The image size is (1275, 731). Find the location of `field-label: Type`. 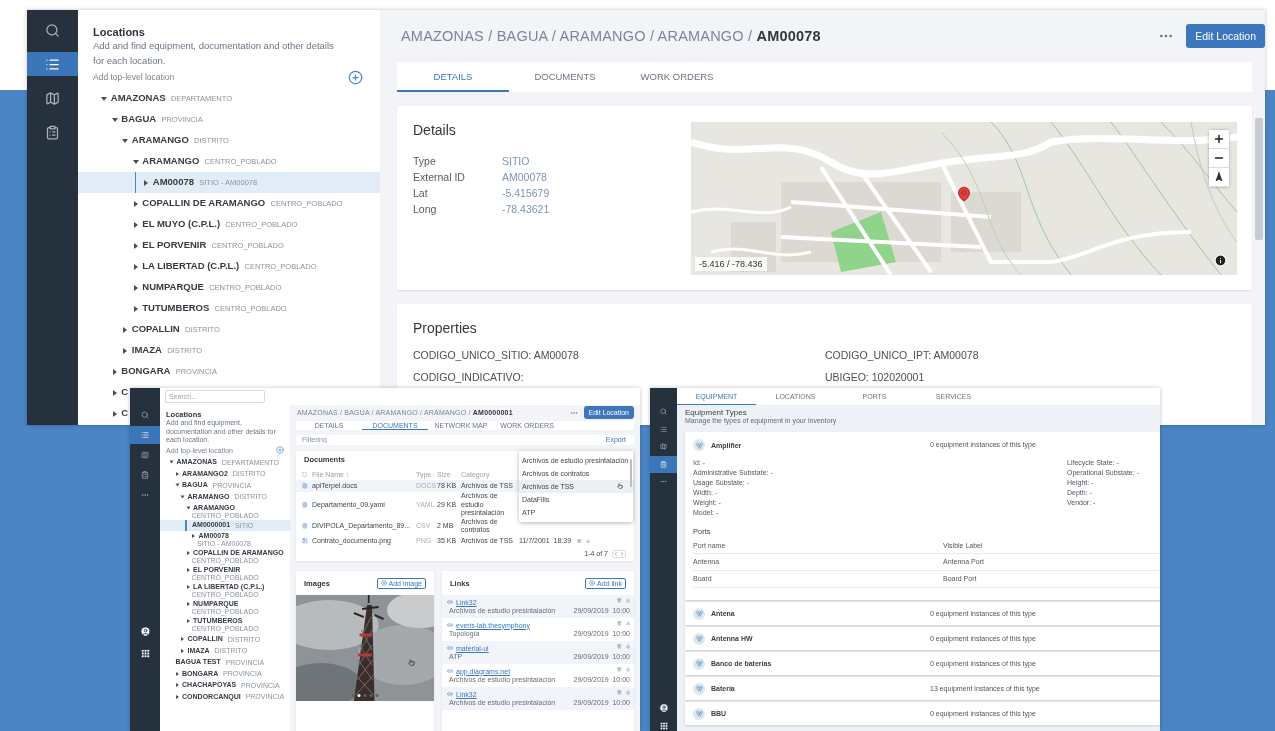

field-label: Type is located at coordinates (425, 161).